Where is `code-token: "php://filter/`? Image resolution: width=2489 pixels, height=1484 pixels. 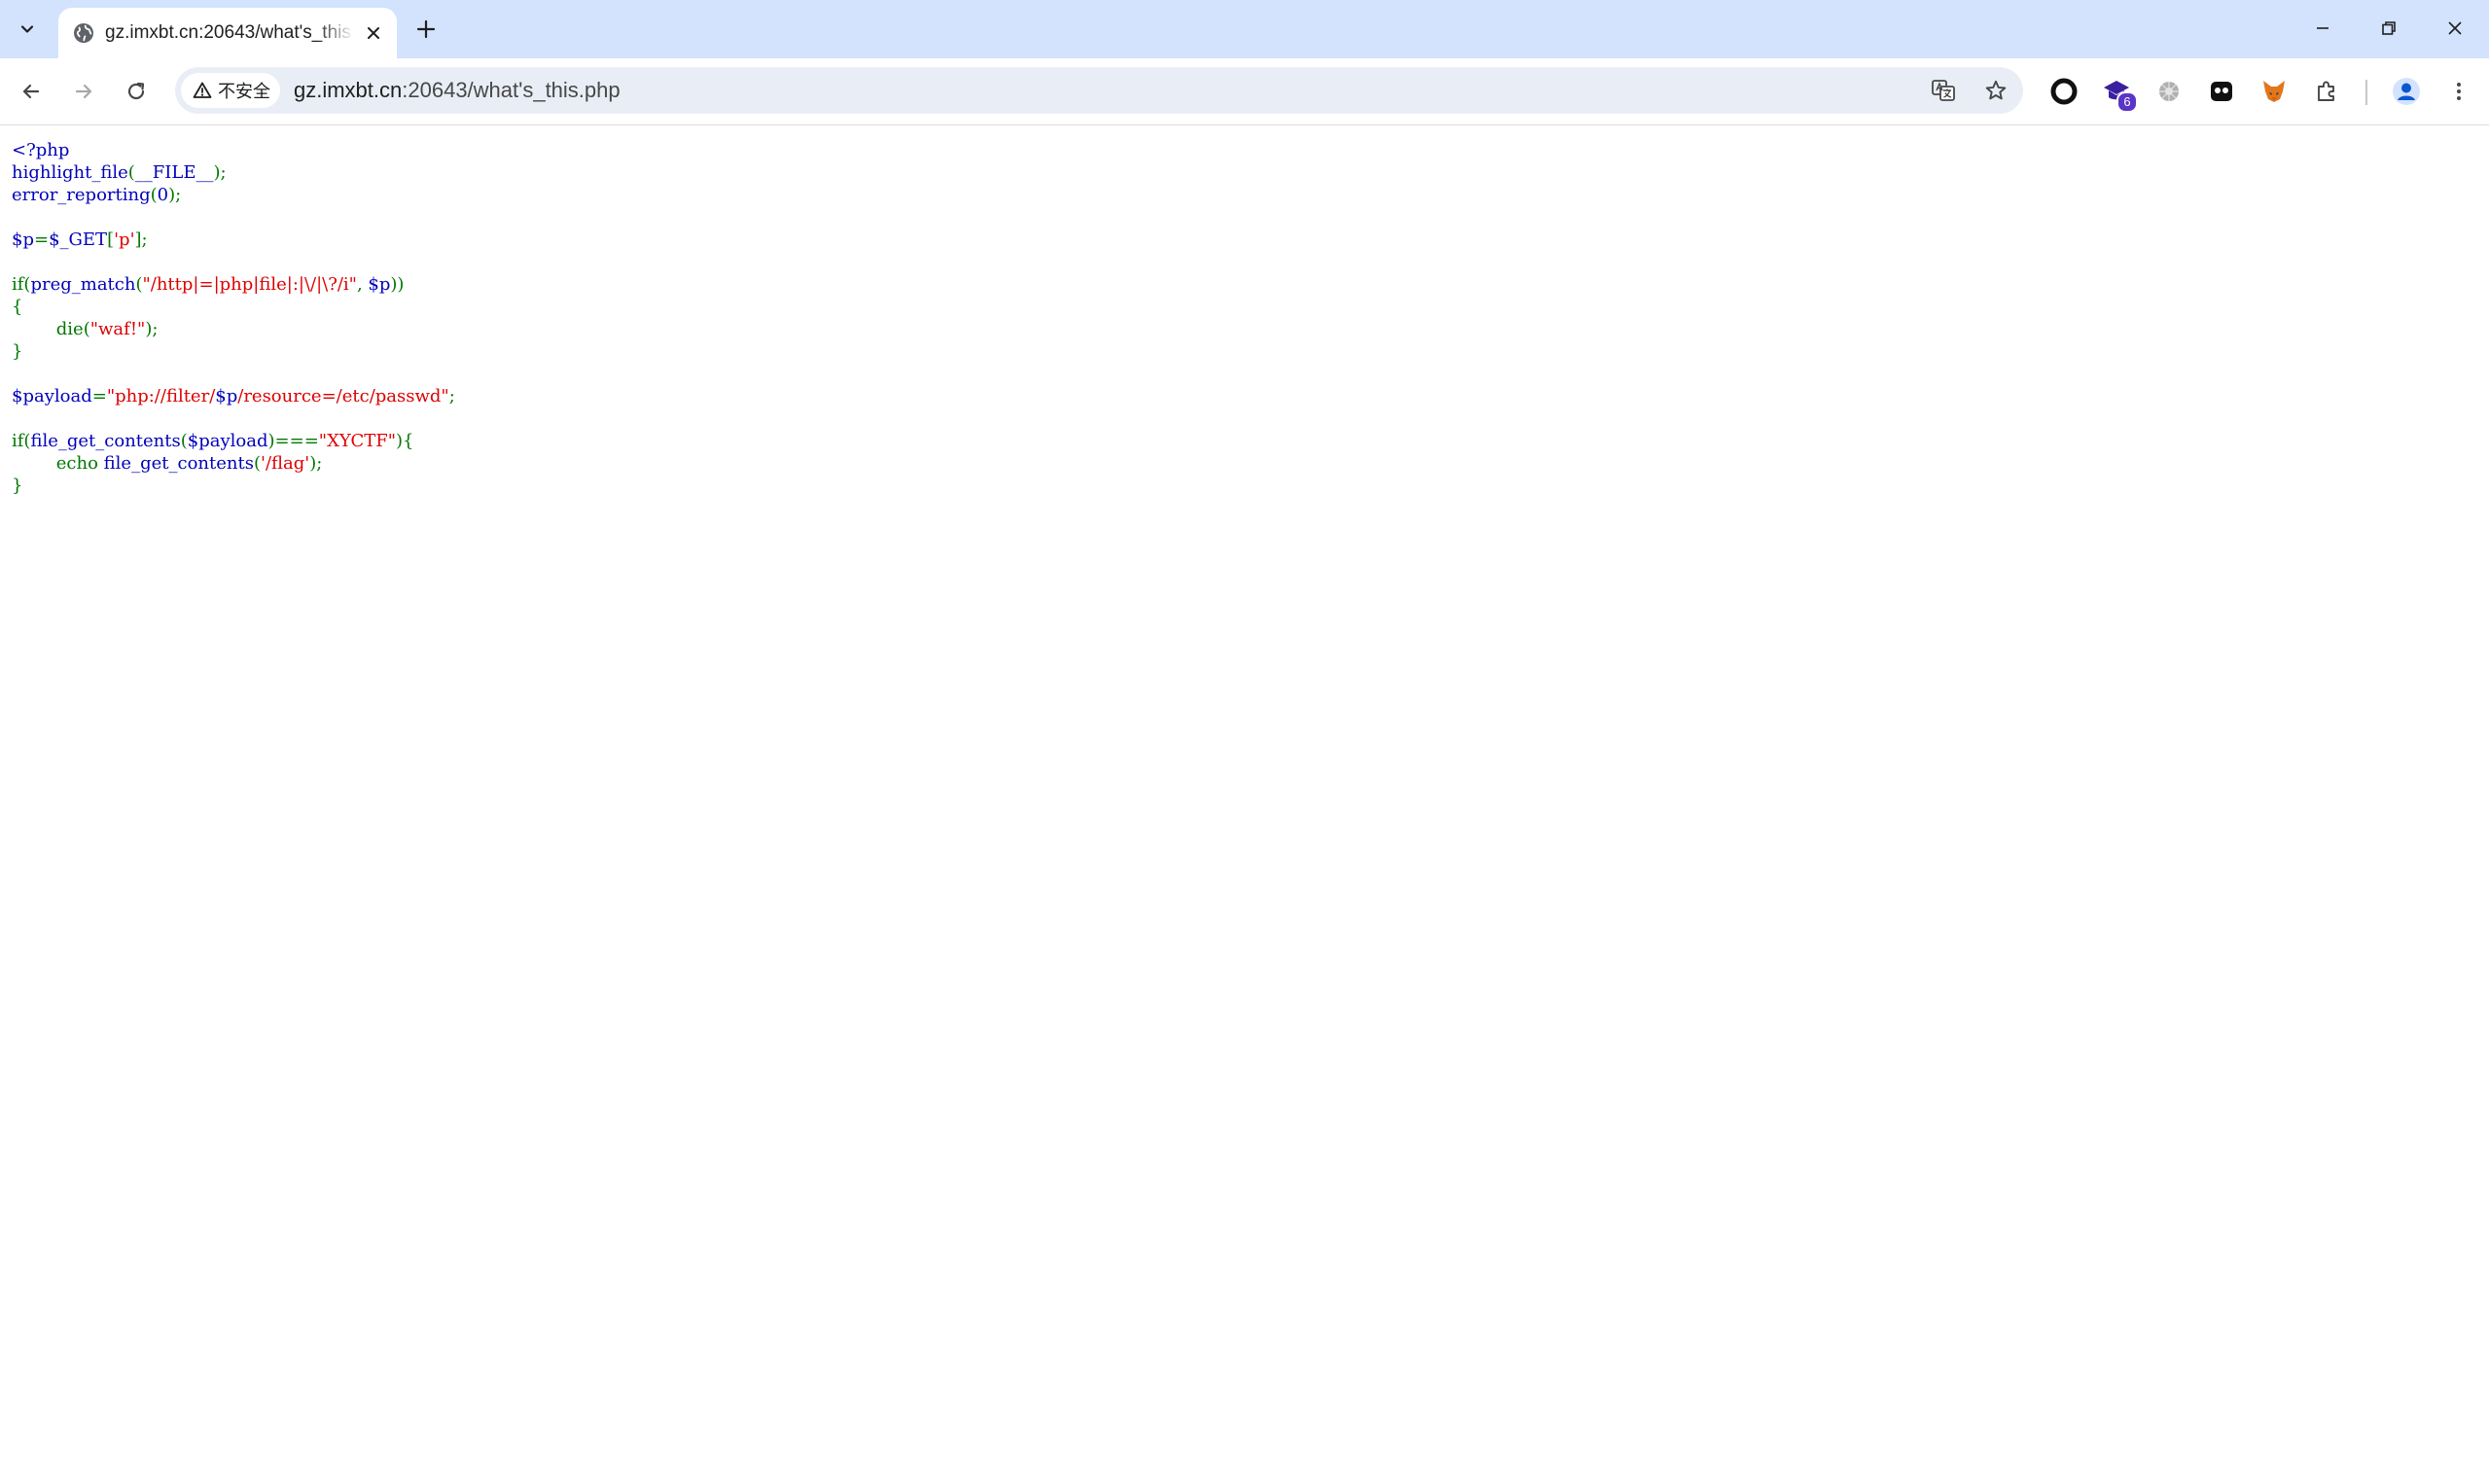
code-token: "php://filter/ is located at coordinates (161, 396).